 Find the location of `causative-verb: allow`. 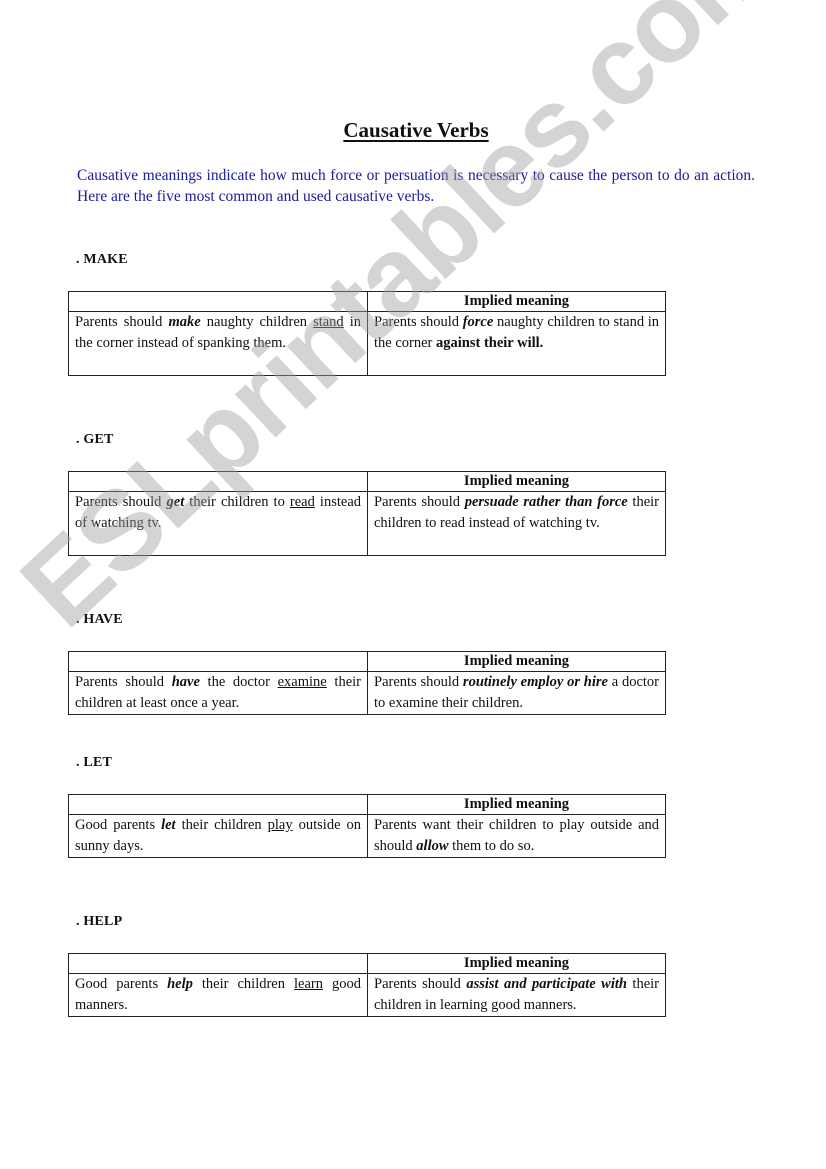

causative-verb: allow is located at coordinates (432, 846).